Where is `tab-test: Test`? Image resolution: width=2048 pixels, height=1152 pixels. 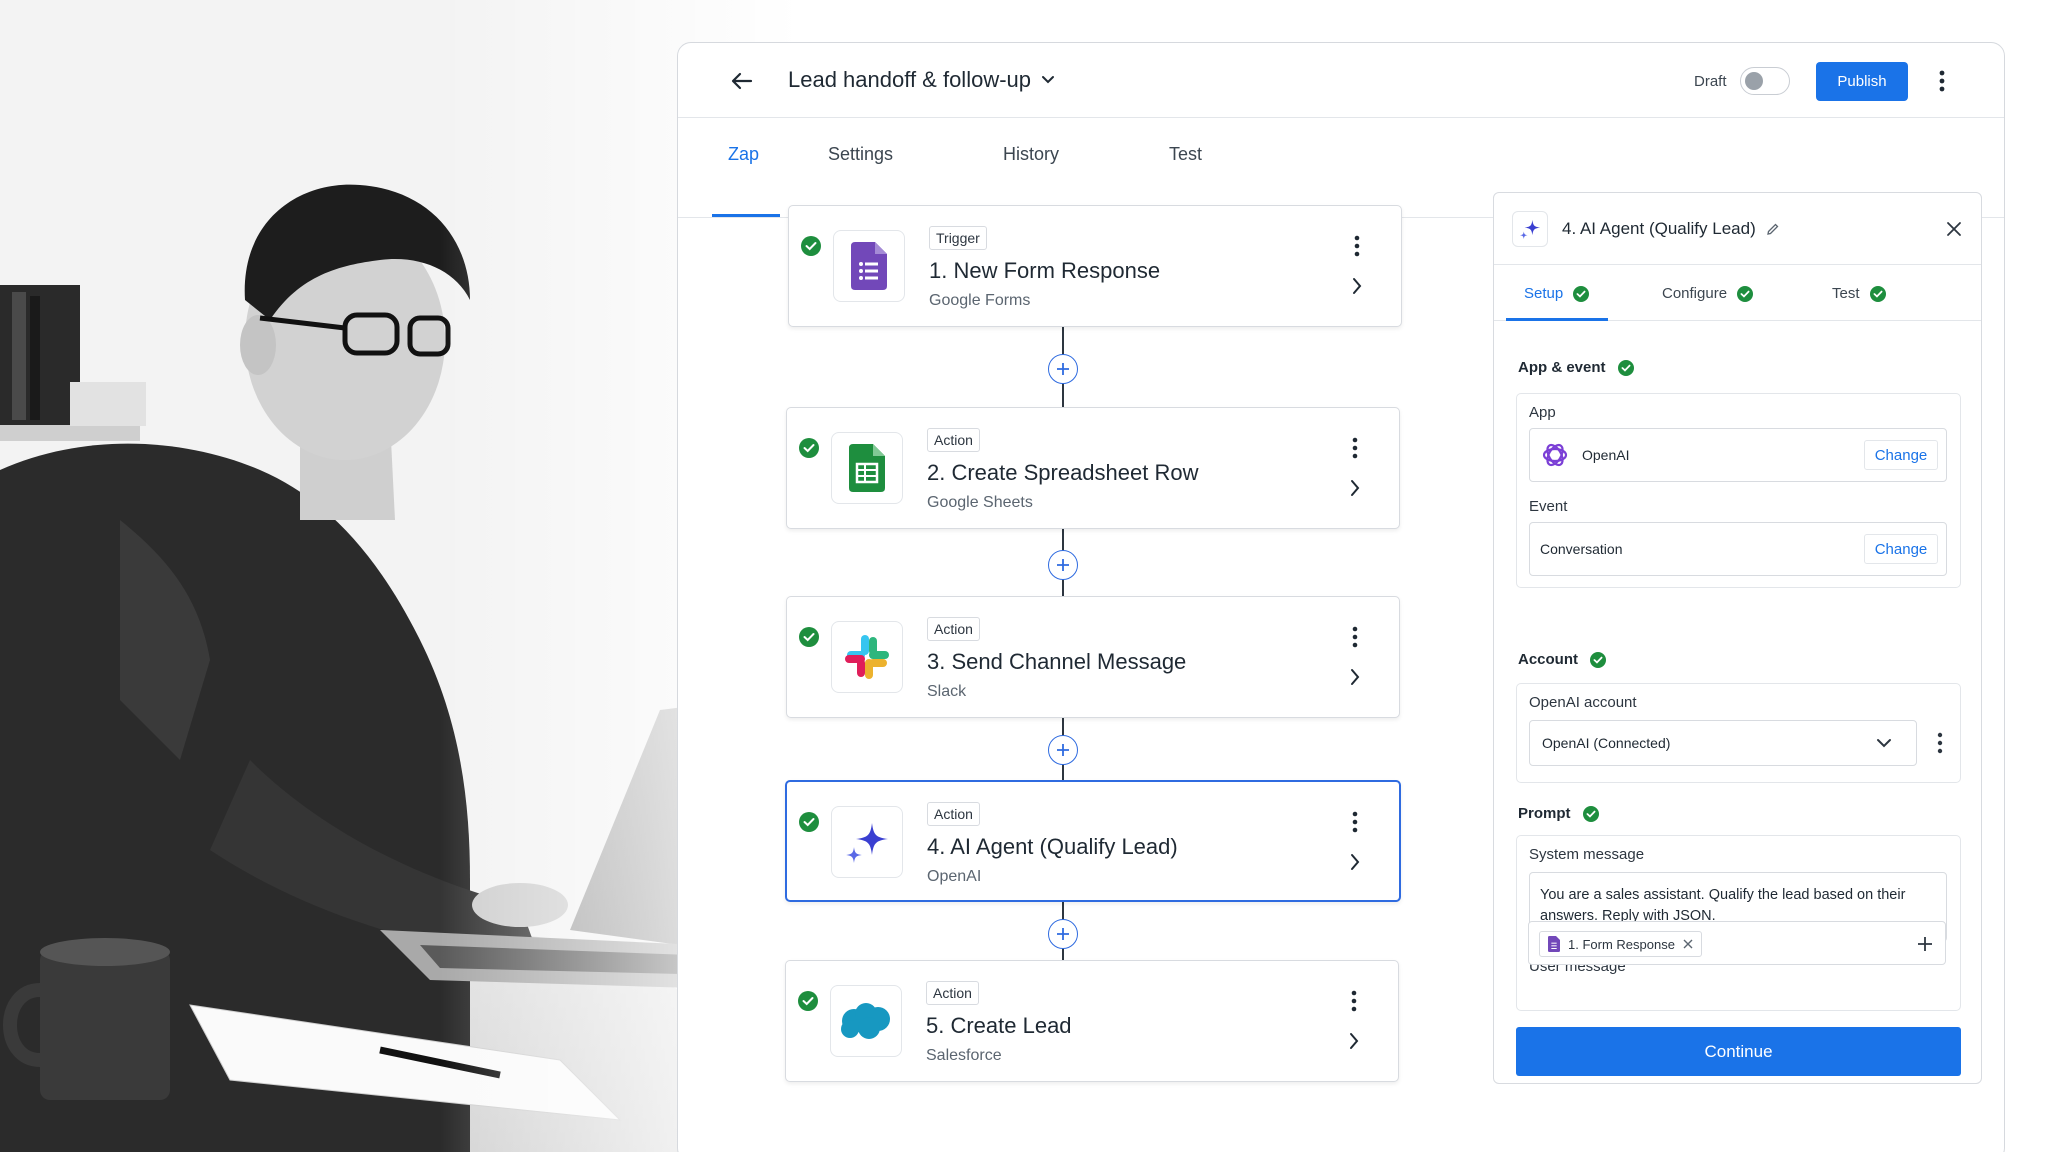
tab-test: Test is located at coordinates (1185, 154).